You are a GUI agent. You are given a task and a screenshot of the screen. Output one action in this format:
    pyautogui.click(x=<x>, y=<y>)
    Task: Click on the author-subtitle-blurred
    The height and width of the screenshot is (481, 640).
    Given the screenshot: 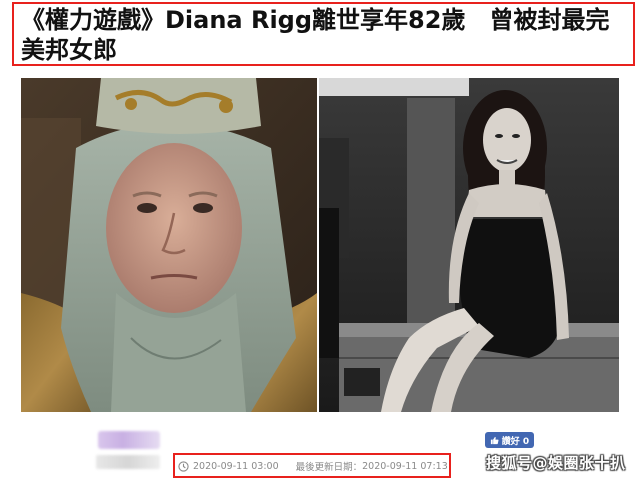 What is the action you would take?
    pyautogui.click(x=128, y=462)
    